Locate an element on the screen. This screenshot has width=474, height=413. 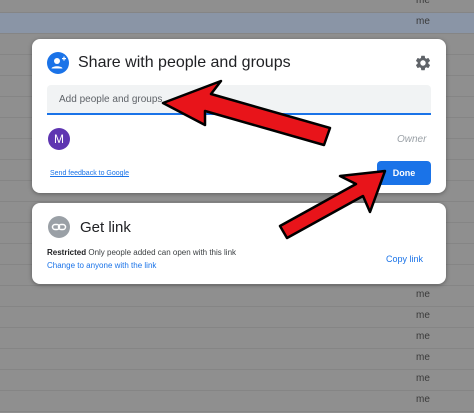
send-feedback-link: Send feedback to Google is located at coordinates (89, 173).